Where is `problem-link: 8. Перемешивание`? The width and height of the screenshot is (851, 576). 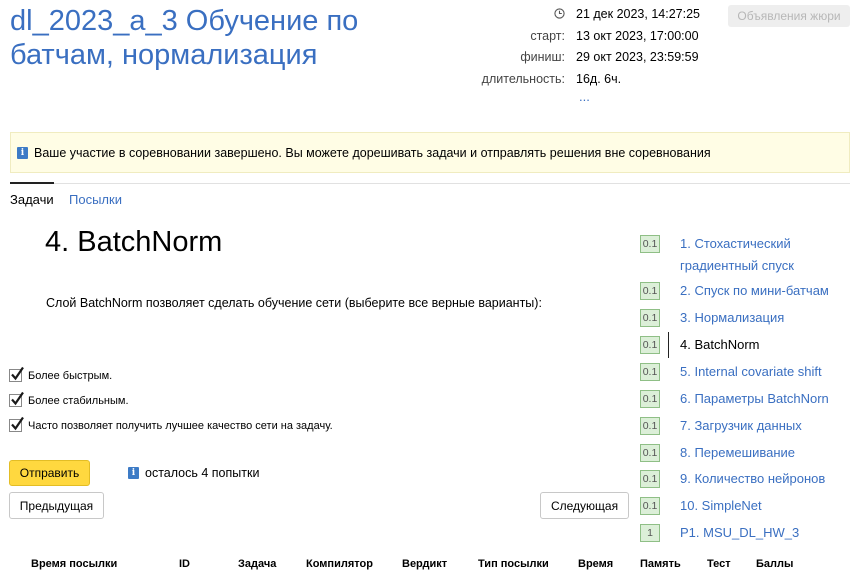
problem-link: 8. Перемешивание is located at coordinates (765, 453).